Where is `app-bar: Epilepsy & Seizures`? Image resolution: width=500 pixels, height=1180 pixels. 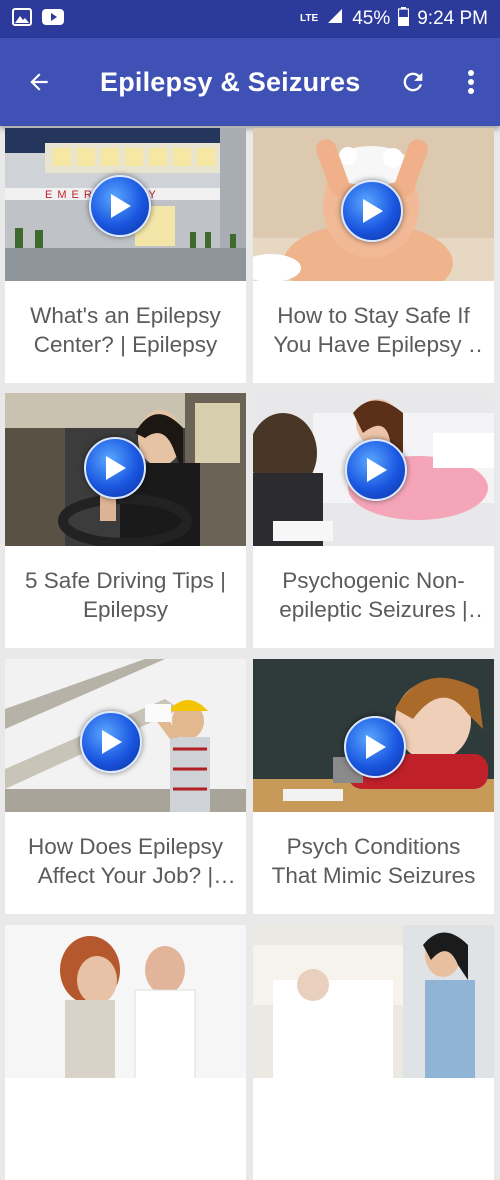 app-bar: Epilepsy & Seizures is located at coordinates (250, 82).